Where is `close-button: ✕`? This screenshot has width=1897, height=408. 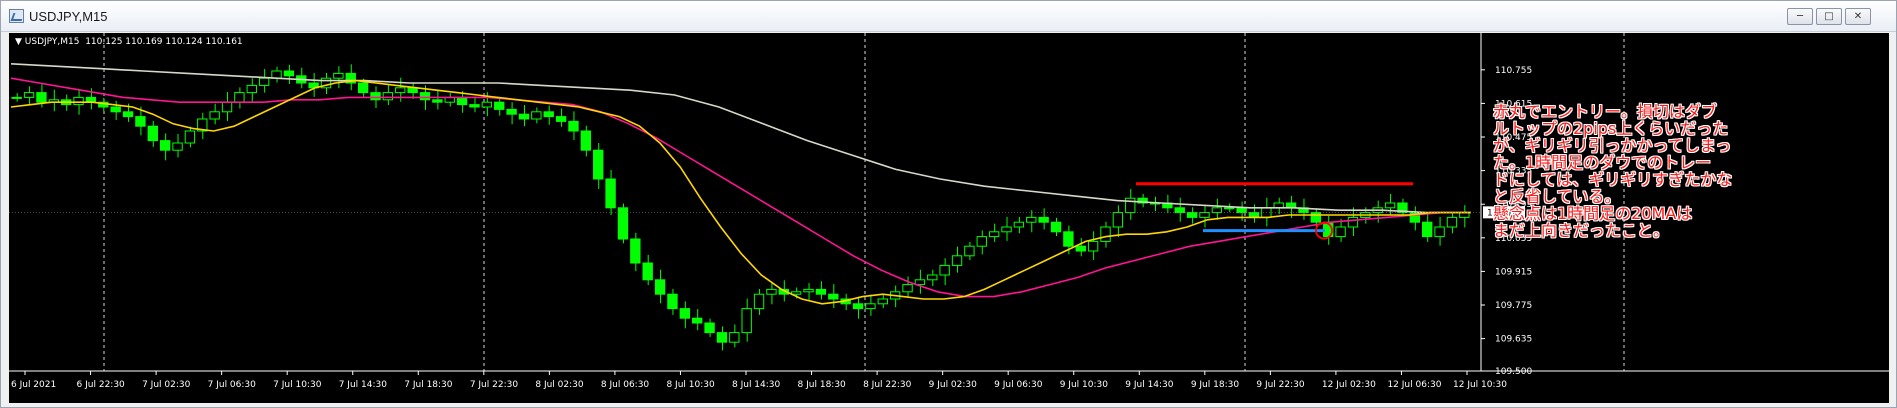
close-button: ✕ is located at coordinates (1858, 16).